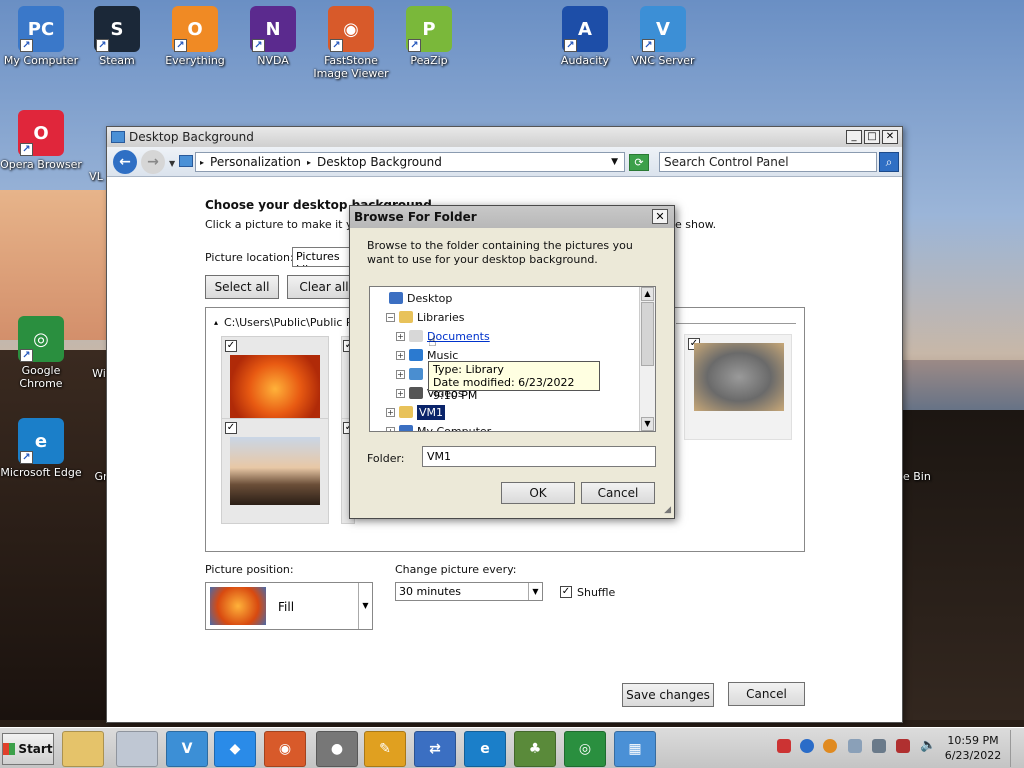  Describe the element at coordinates (855, 746) in the screenshot. I see `tray-monitor-icon` at that location.